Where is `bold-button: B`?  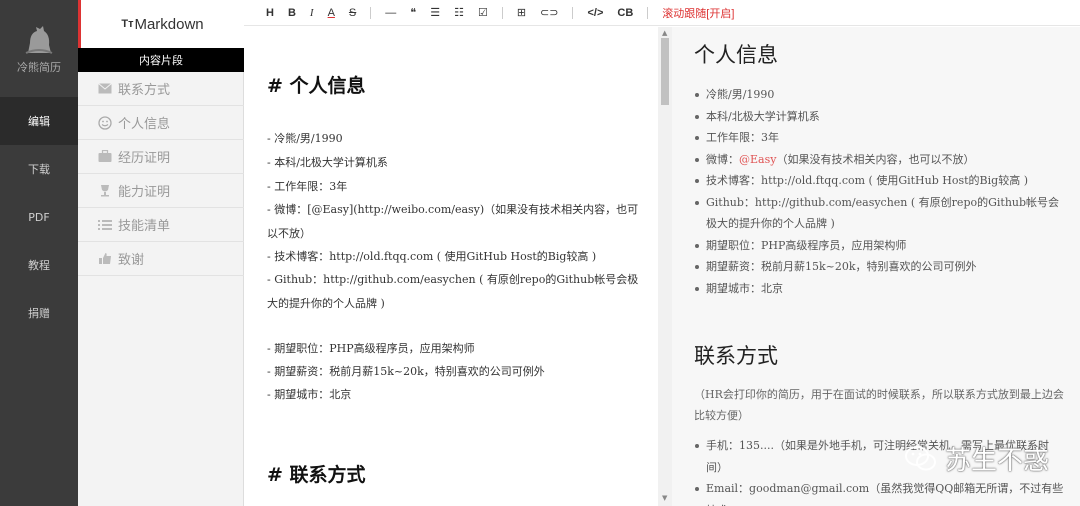
bold-button: B is located at coordinates (292, 13).